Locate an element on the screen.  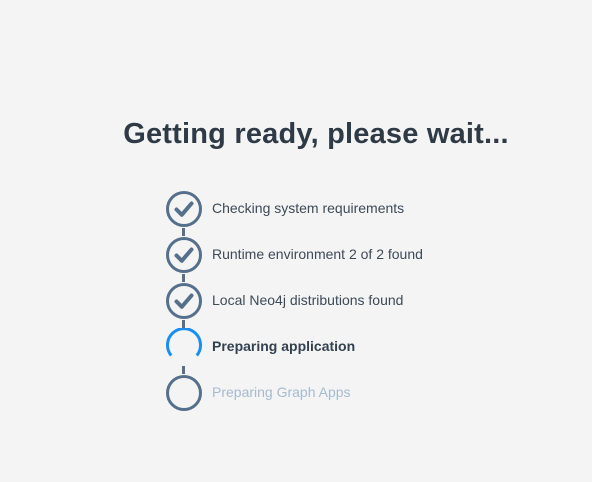
step-local-distributions: Local Neo4j distributions found is located at coordinates (365, 301).